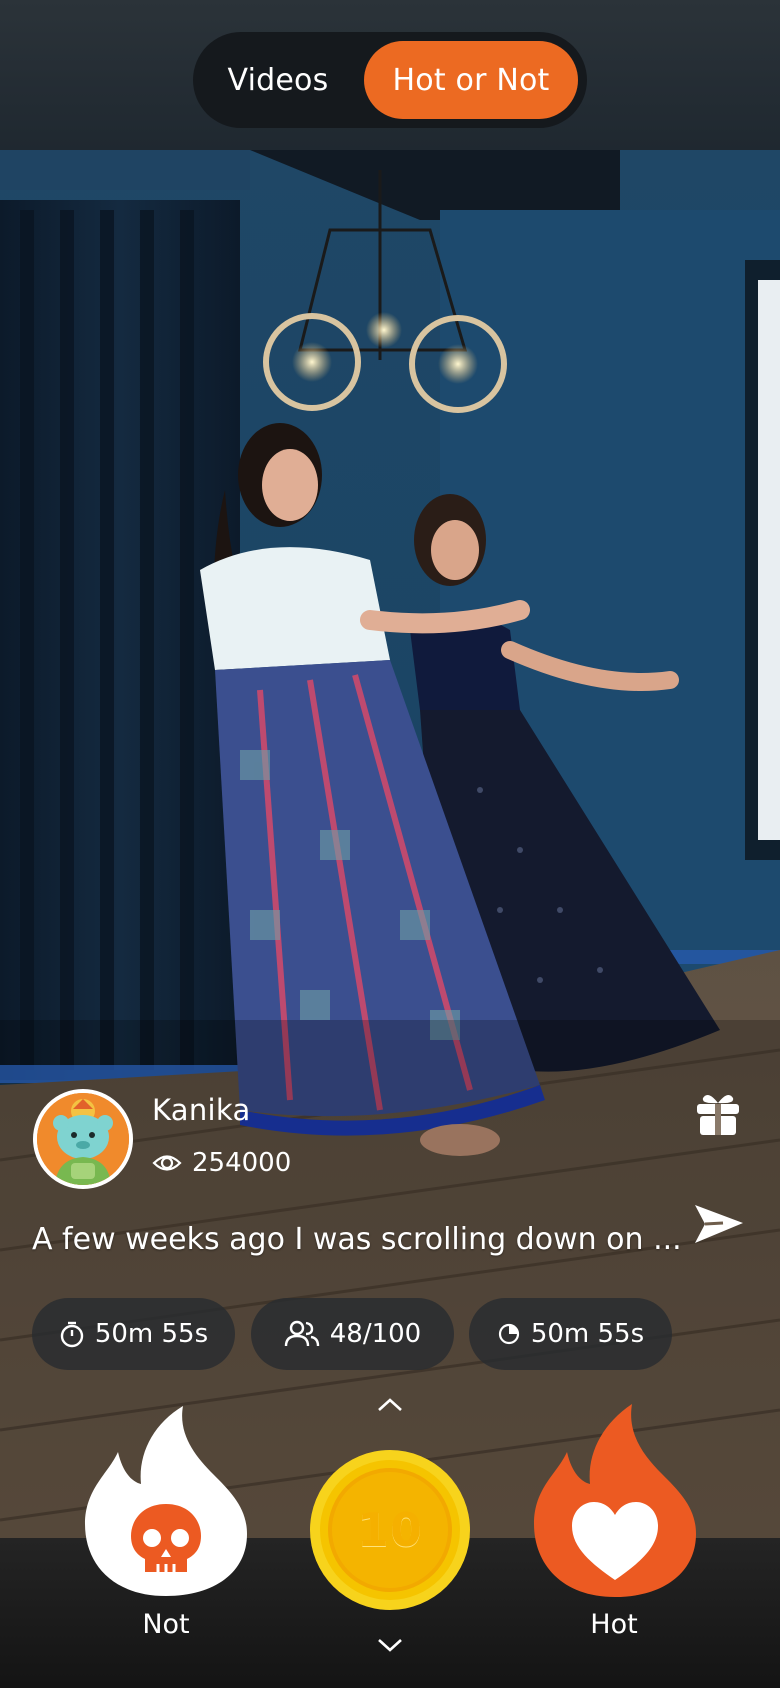 This screenshot has width=780, height=1688. I want to click on eye-icon, so click(167, 1163).